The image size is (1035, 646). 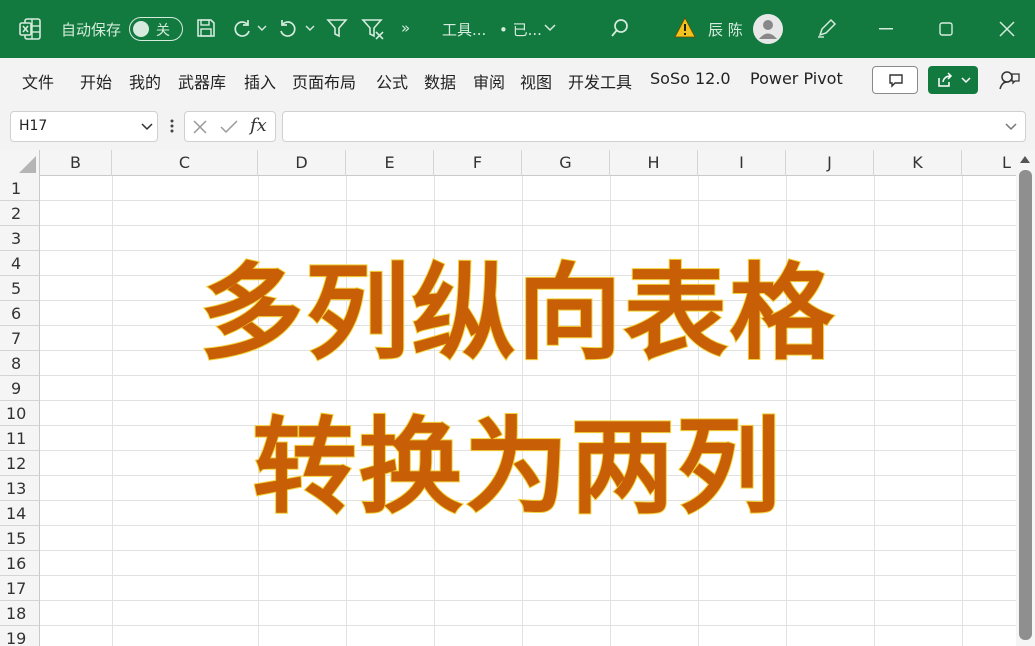 I want to click on column-header-j: J, so click(x=830, y=163).